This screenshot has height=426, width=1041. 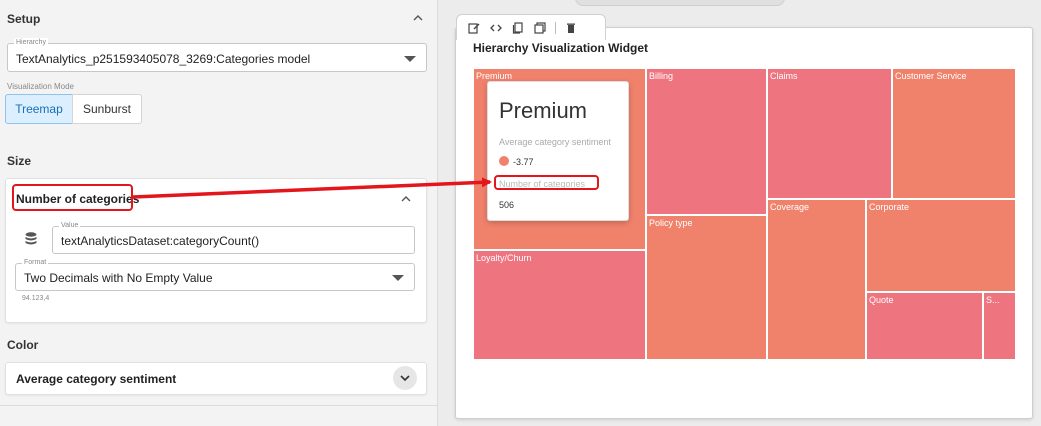 What do you see at coordinates (829, 133) in the screenshot?
I see `treemap-tile-claims: Claims` at bounding box center [829, 133].